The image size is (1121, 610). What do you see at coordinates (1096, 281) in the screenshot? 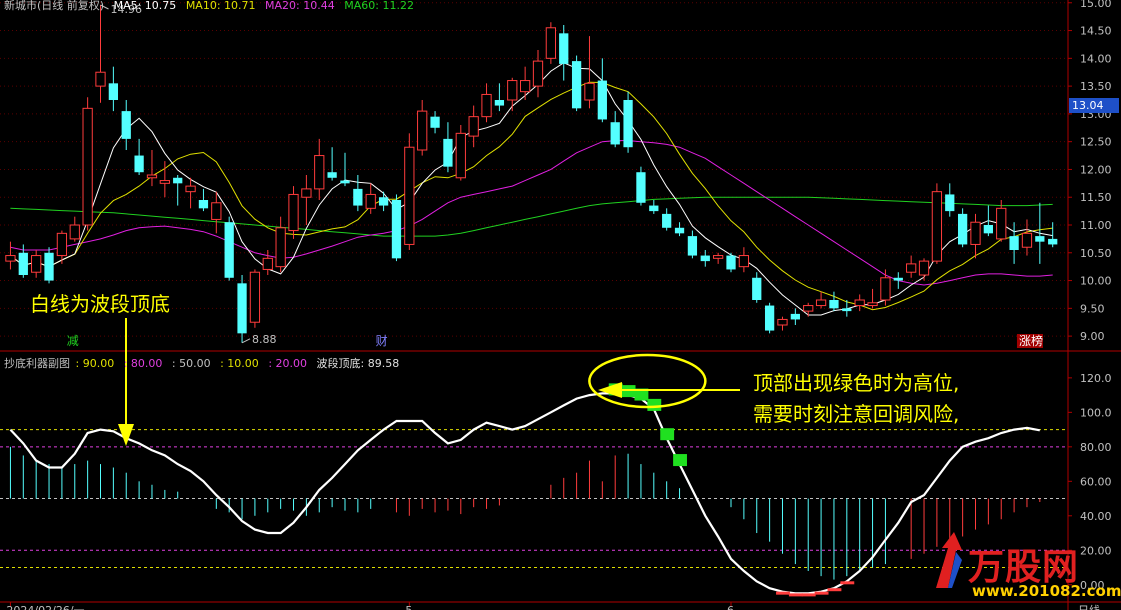
I see `main-tick-label: 10.00` at bounding box center [1096, 281].